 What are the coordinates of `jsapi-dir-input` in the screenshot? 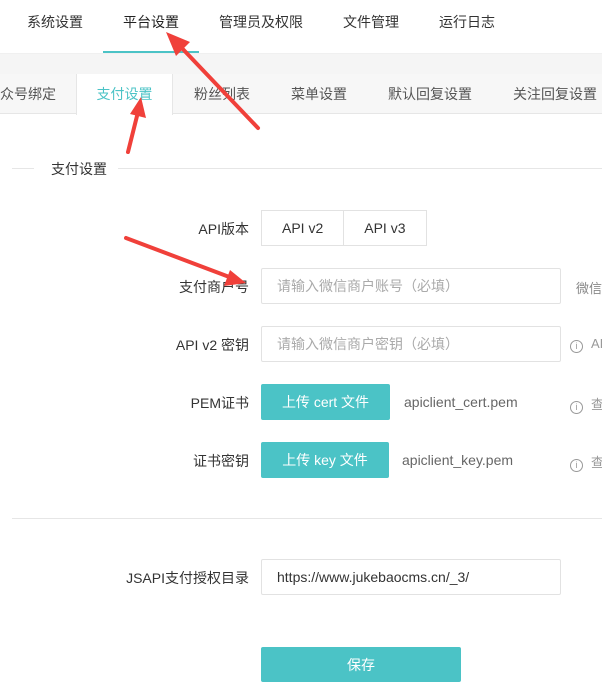 It's located at (411, 577).